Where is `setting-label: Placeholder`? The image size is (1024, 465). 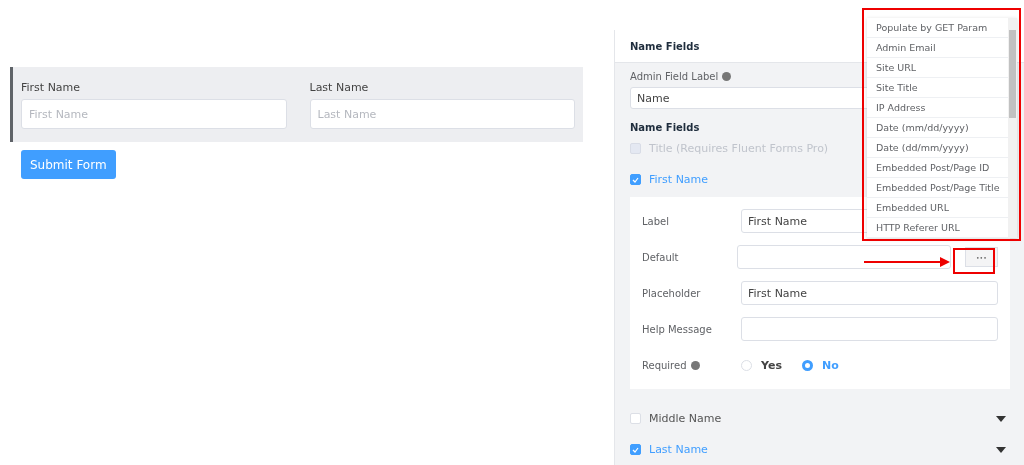
setting-label: Placeholder is located at coordinates (672, 293).